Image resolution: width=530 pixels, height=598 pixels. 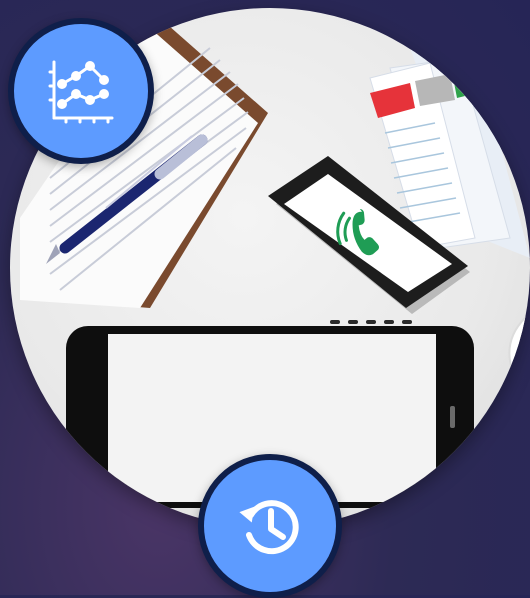 I want to click on history-button, so click(x=270, y=526).